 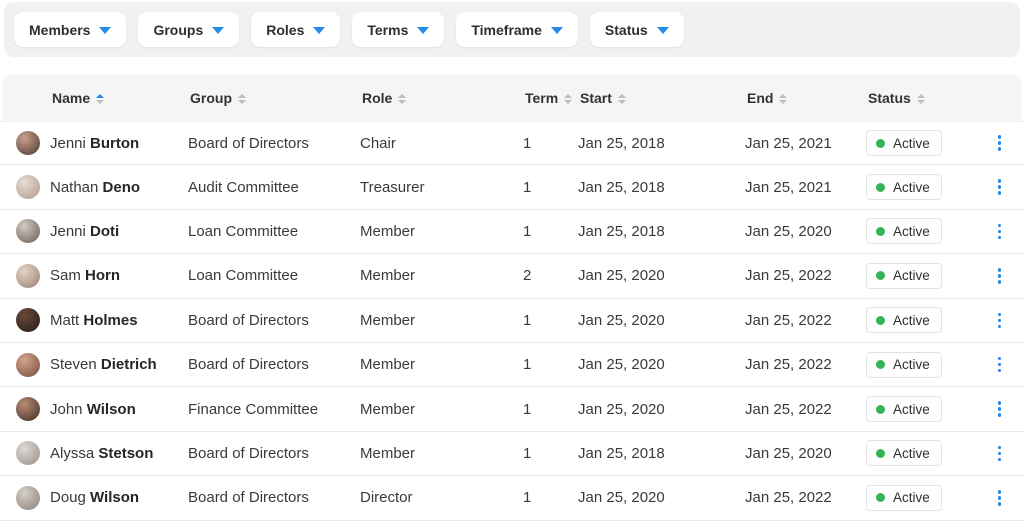 What do you see at coordinates (443, 98) in the screenshot?
I see `column-header: Role` at bounding box center [443, 98].